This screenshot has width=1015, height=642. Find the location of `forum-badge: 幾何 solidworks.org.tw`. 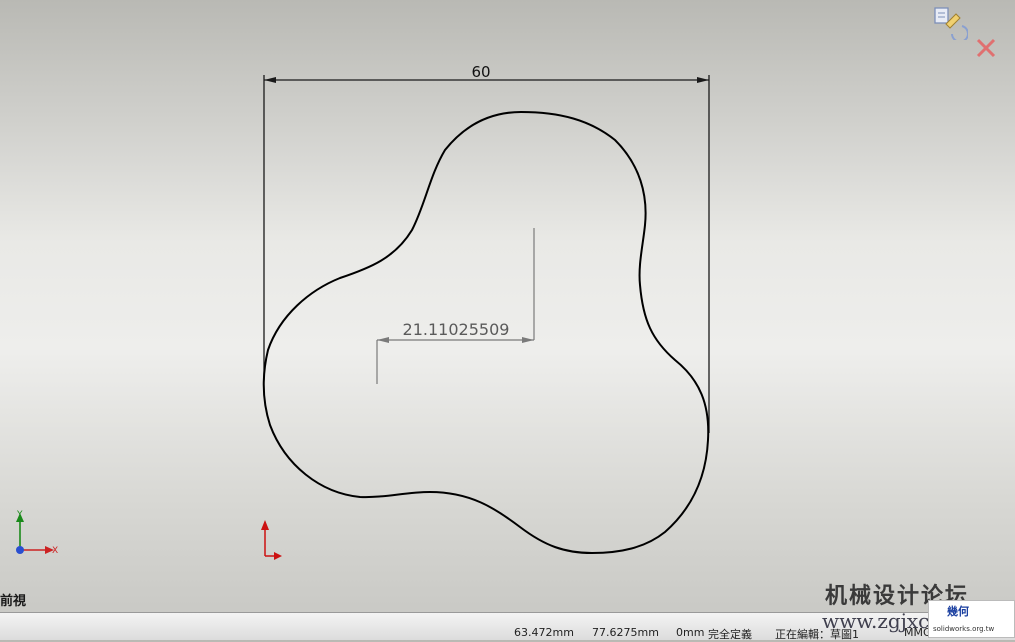

forum-badge: 幾何 solidworks.org.tw is located at coordinates (971, 619).